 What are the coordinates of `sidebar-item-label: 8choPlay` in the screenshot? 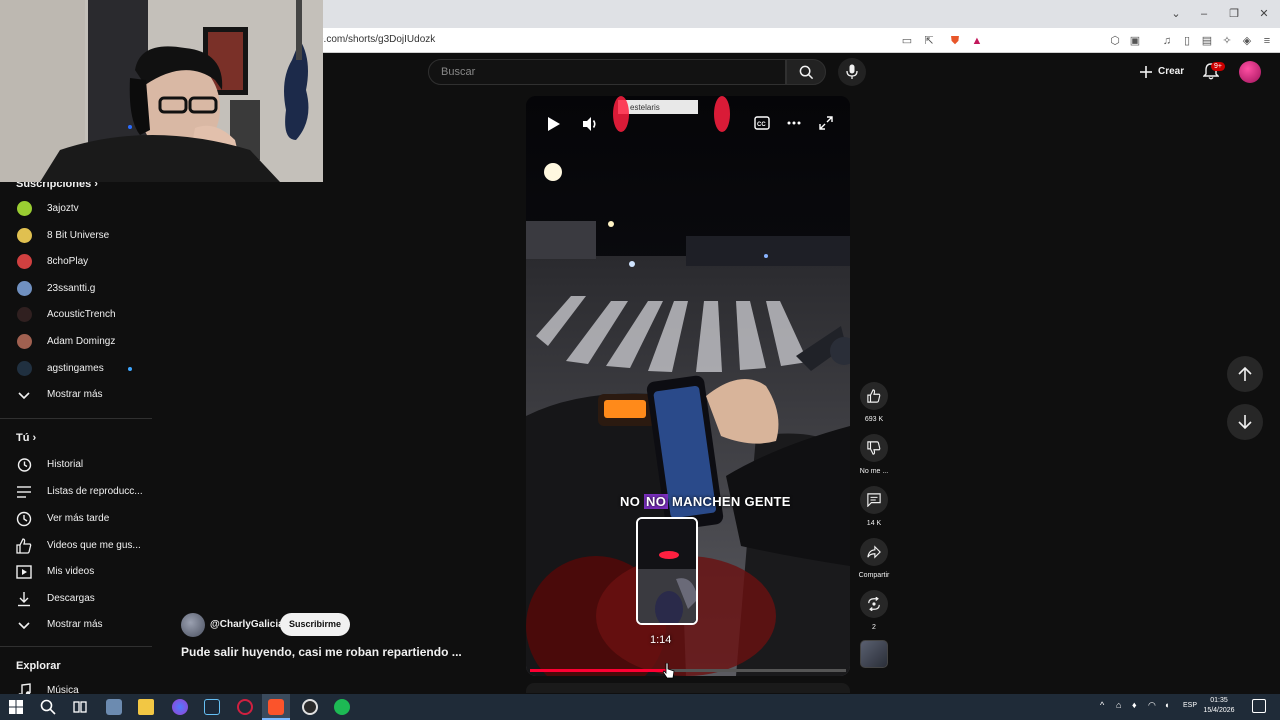 It's located at (68, 261).